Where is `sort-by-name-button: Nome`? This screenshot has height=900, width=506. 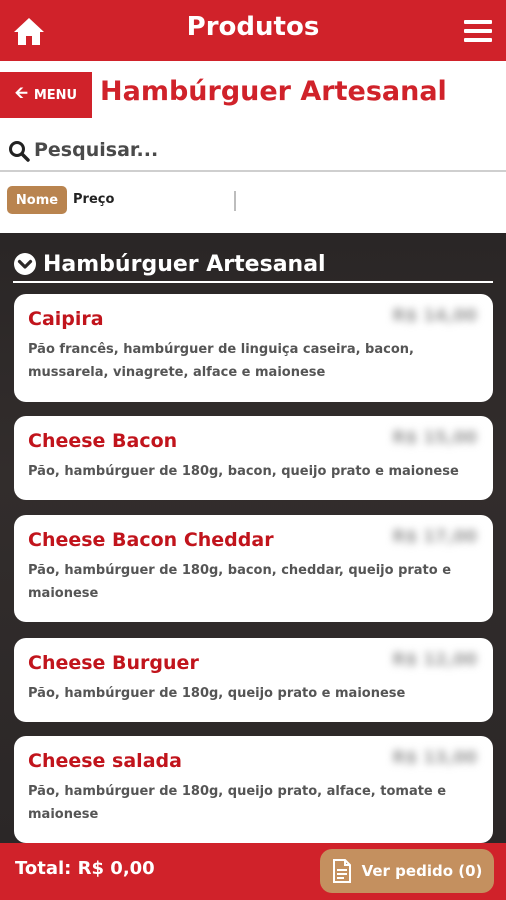 sort-by-name-button: Nome is located at coordinates (37, 200).